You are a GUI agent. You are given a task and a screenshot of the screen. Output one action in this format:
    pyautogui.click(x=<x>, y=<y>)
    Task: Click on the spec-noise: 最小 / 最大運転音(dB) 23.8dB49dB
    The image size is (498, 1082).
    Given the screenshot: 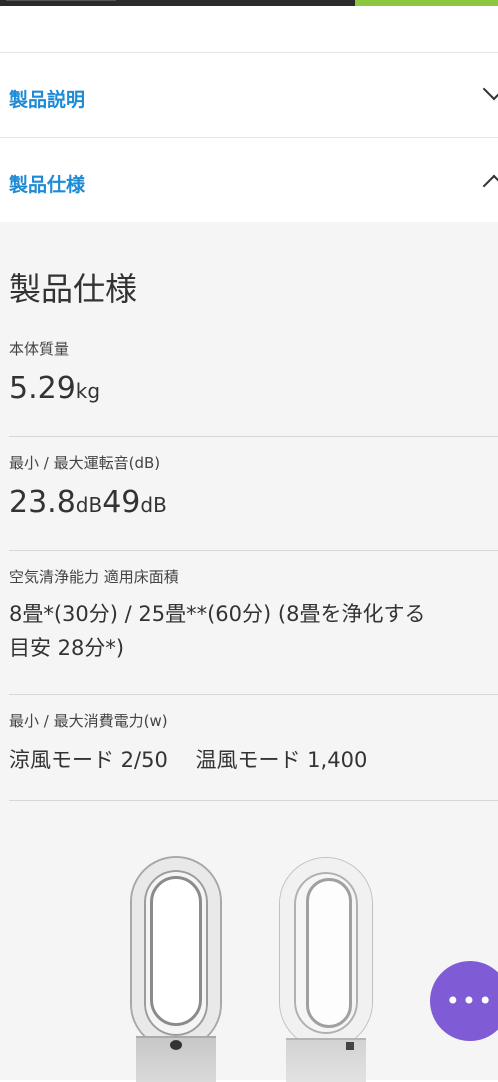 What is the action you would take?
    pyautogui.click(x=253, y=486)
    